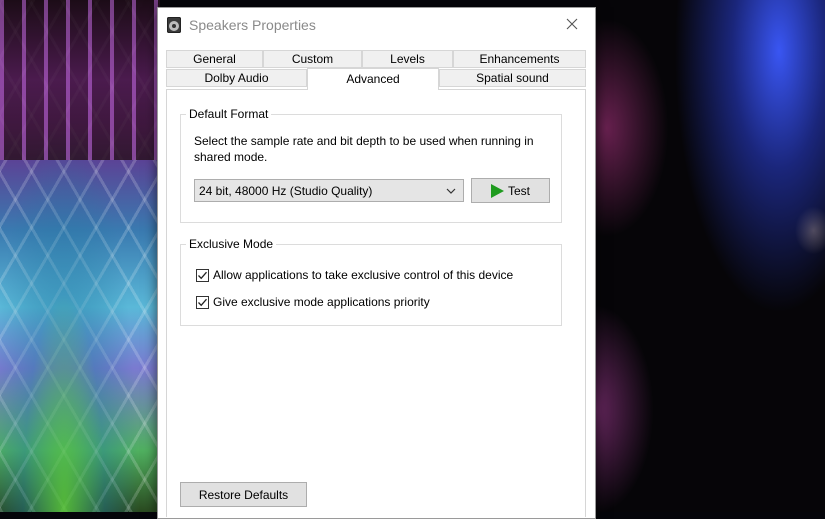  Describe the element at coordinates (286, 190) in the screenshot. I see `sample-rate-value: 24 bit, 48000 Hz (Studio Quality)` at that location.